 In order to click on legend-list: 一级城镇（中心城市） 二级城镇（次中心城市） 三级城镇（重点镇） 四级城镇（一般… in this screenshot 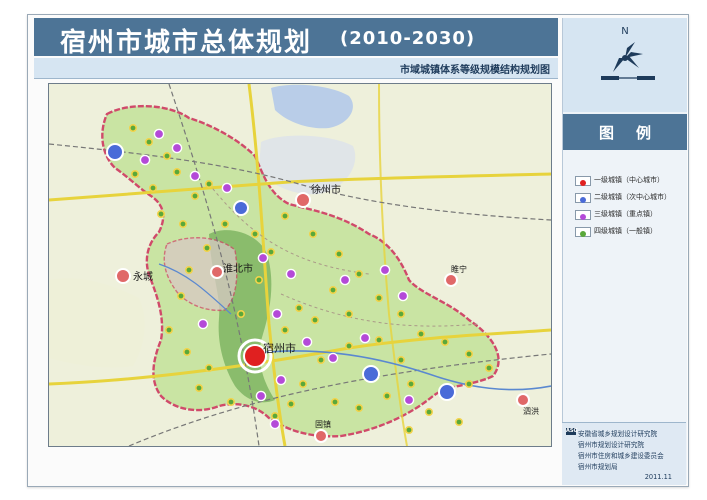, I will do `click(629, 208)`.